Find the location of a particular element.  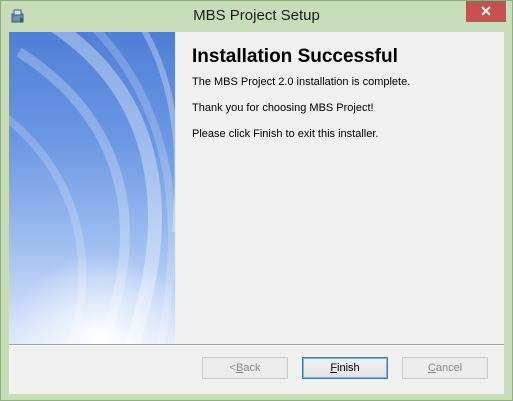

back-button: < Back is located at coordinates (245, 368).